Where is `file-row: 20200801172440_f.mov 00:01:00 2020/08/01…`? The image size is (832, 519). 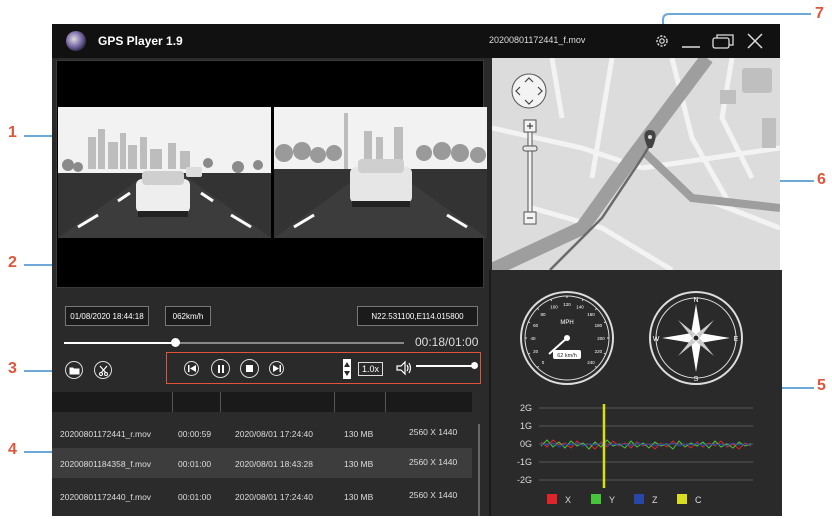
file-row: 20200801172440_f.mov 00:01:00 2020/08/01… is located at coordinates (262, 496).